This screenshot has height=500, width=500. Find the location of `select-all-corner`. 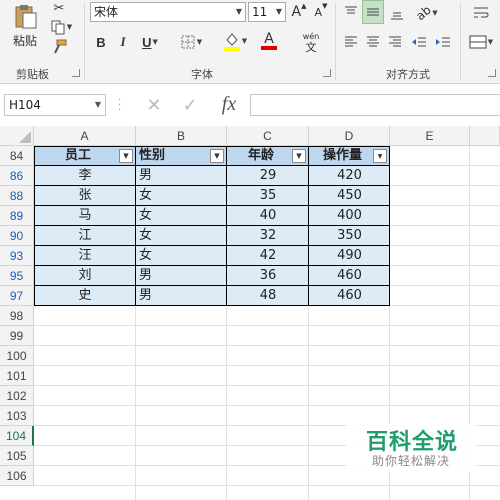

select-all-corner is located at coordinates (17, 136).